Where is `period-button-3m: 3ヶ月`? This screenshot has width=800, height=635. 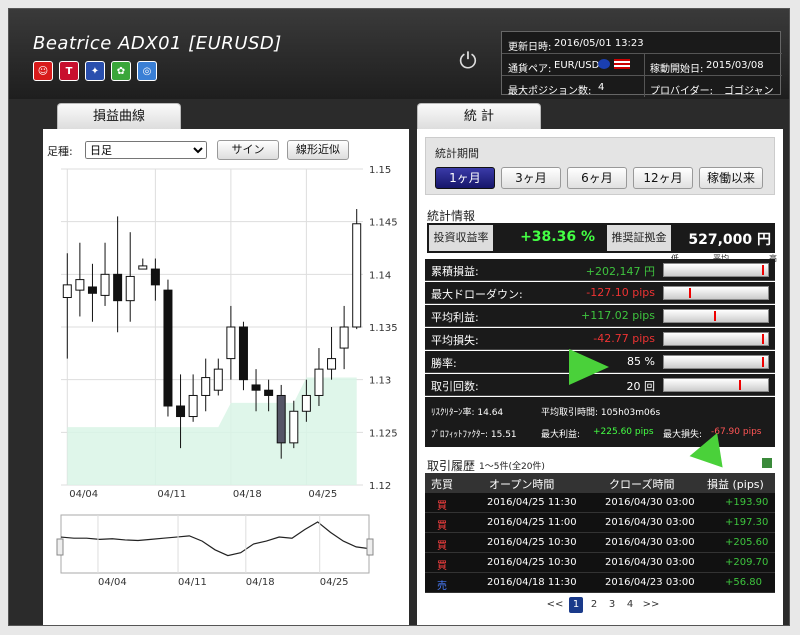 period-button-3m: 3ヶ月 is located at coordinates (531, 178).